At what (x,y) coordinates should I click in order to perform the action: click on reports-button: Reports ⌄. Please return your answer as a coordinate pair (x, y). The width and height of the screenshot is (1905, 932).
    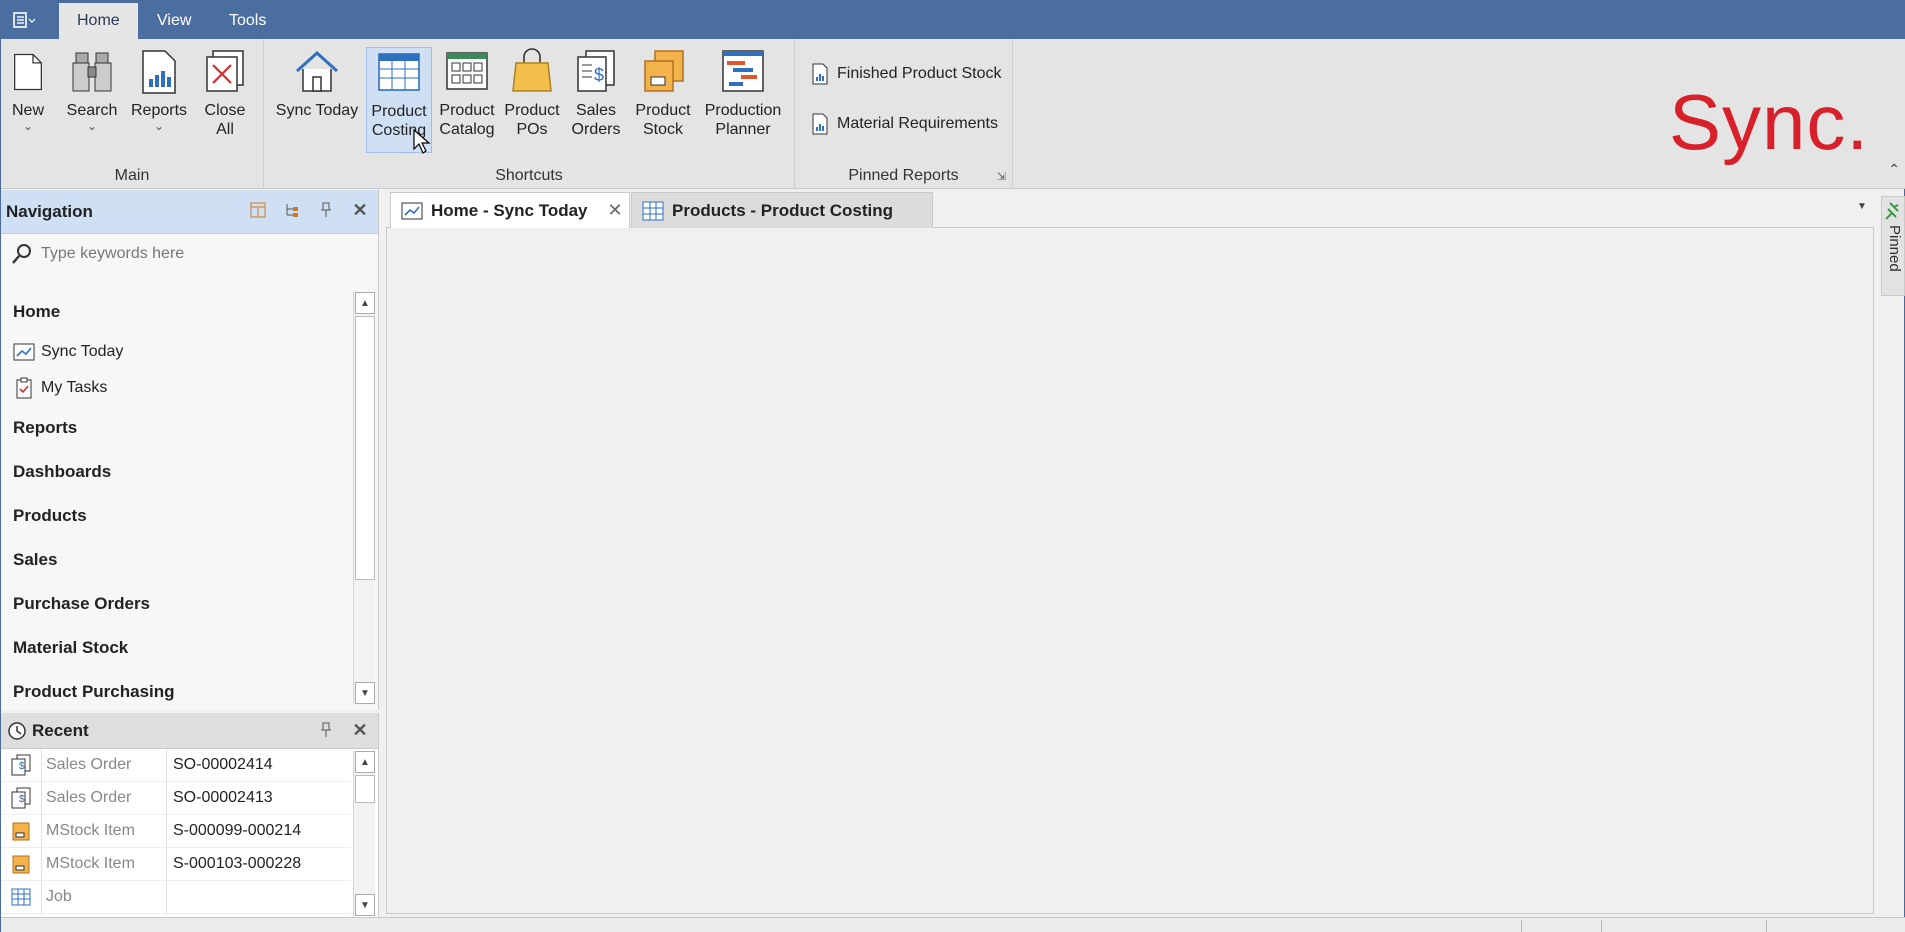
    Looking at the image, I should click on (159, 89).